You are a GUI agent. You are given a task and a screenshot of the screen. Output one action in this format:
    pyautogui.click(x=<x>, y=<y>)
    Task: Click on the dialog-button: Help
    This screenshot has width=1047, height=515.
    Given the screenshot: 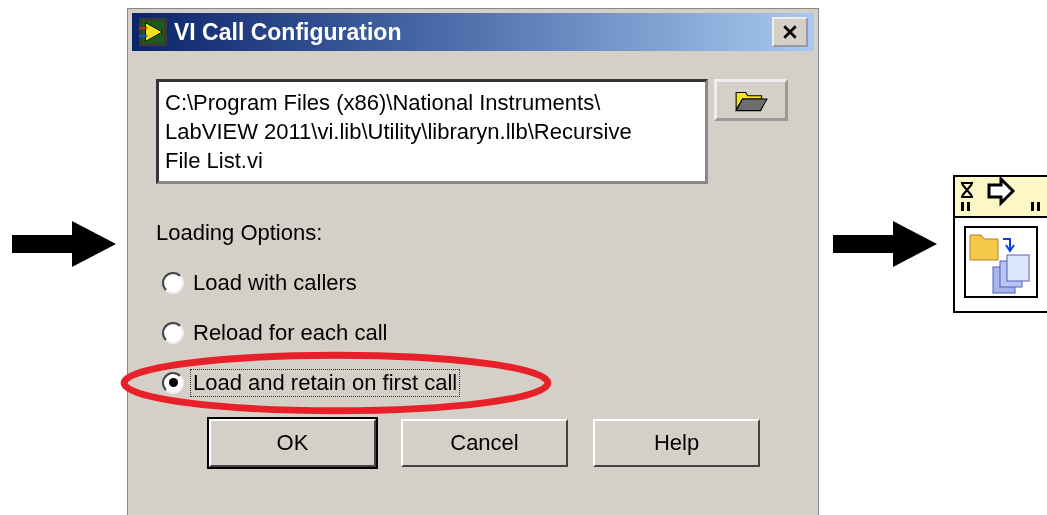 What is the action you would take?
    pyautogui.click(x=676, y=443)
    